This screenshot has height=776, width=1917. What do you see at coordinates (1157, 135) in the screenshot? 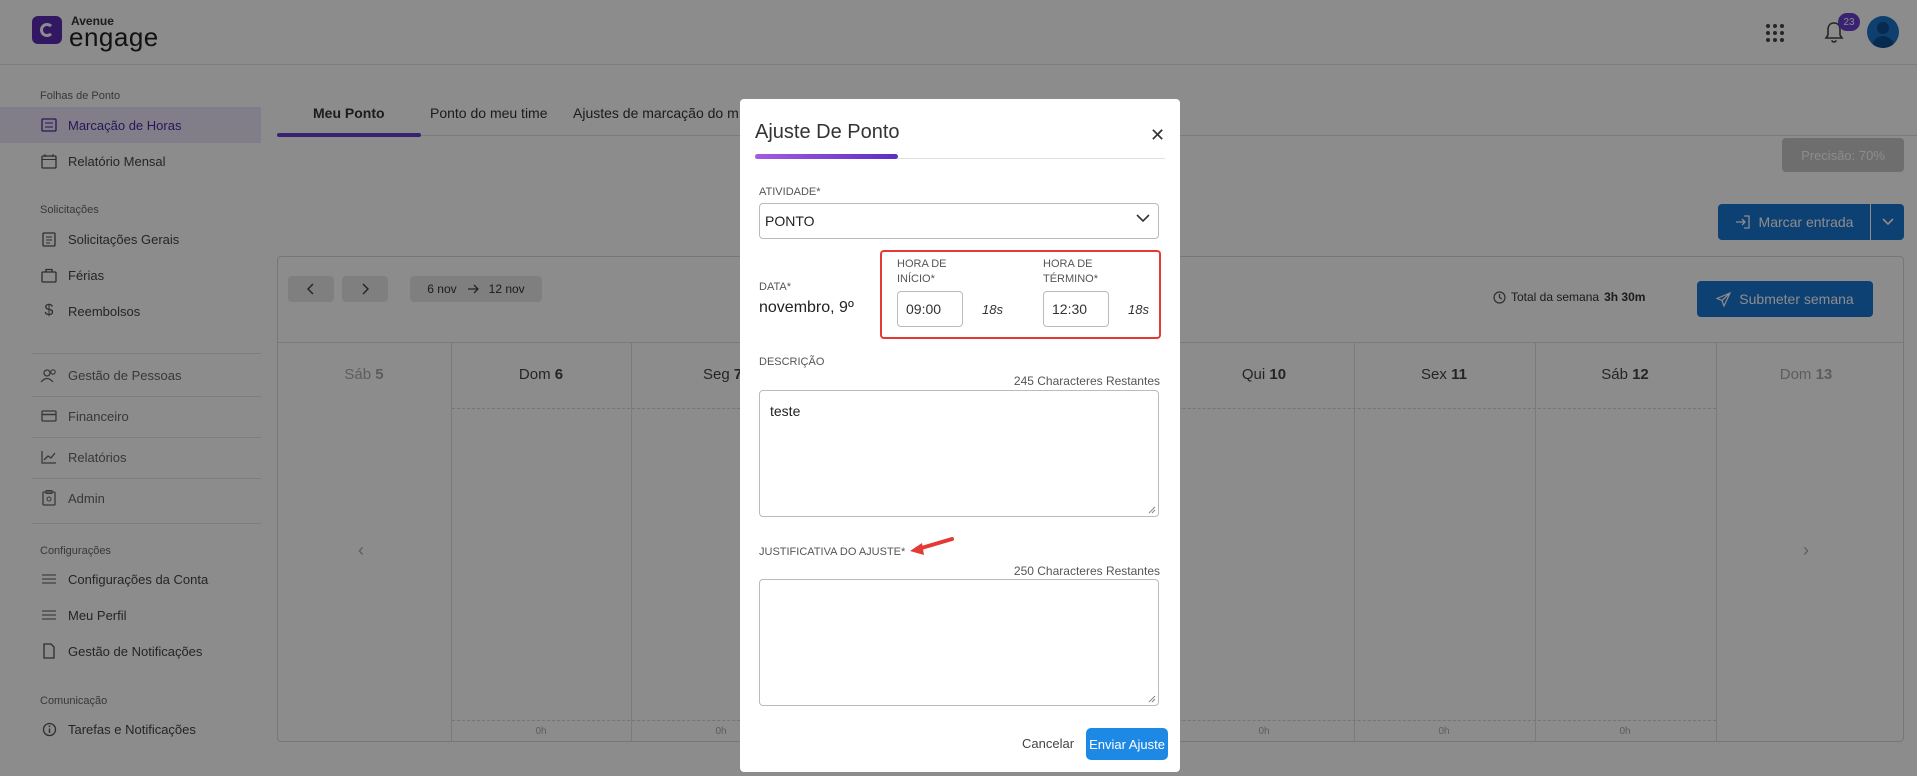
I see `close-icon: ✕` at bounding box center [1157, 135].